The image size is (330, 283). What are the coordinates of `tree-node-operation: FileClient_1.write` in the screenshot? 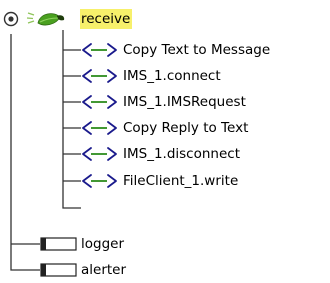 It's located at (159, 181).